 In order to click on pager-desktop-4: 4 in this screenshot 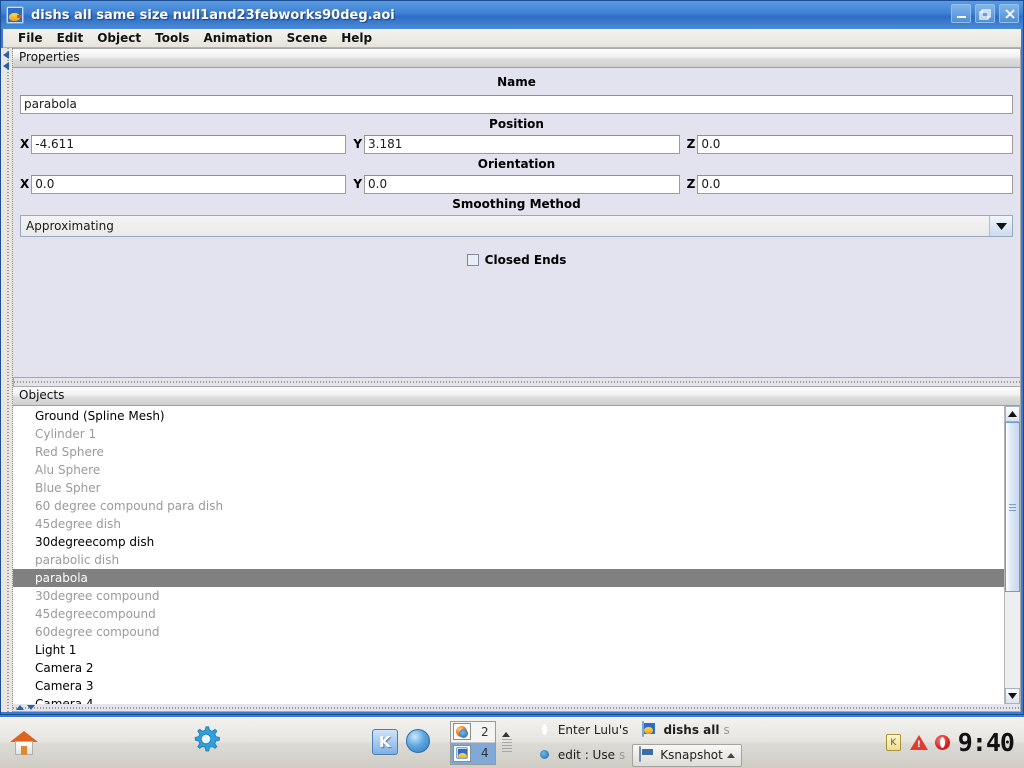, I will do `click(472, 753)`.